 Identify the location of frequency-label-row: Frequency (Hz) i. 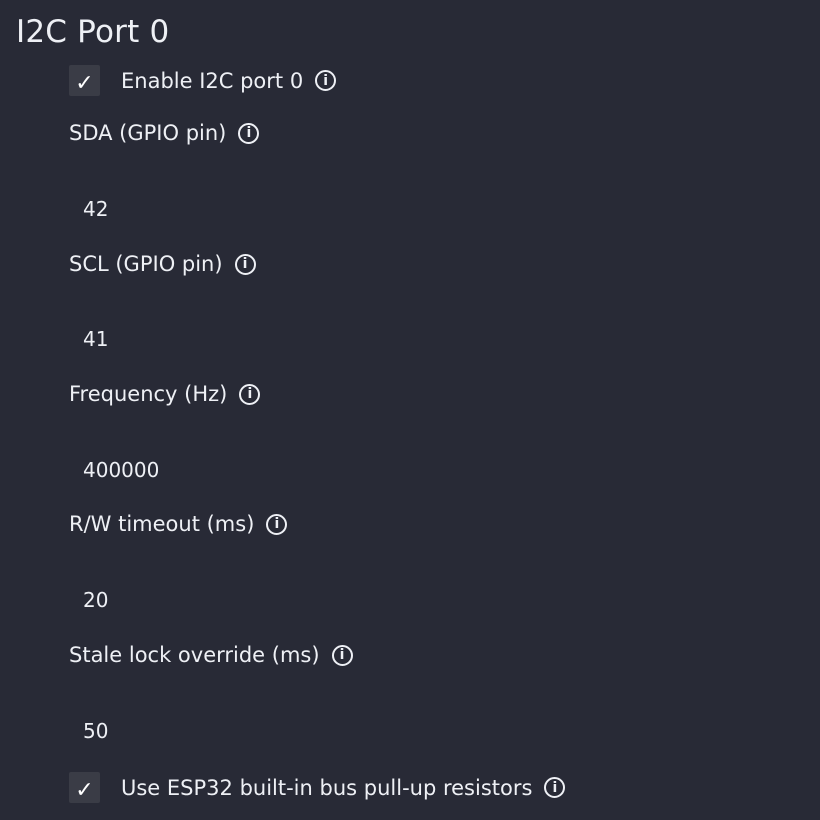
(165, 394).